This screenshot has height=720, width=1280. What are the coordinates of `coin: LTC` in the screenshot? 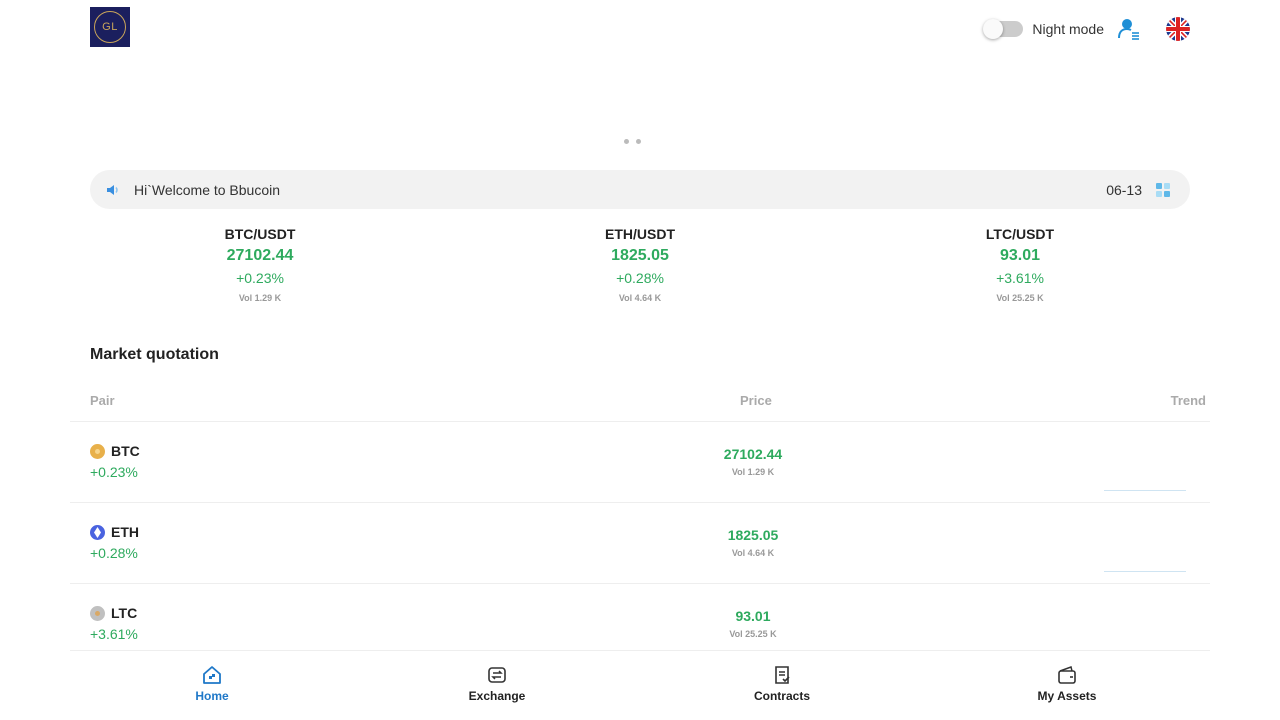 It's located at (113, 613).